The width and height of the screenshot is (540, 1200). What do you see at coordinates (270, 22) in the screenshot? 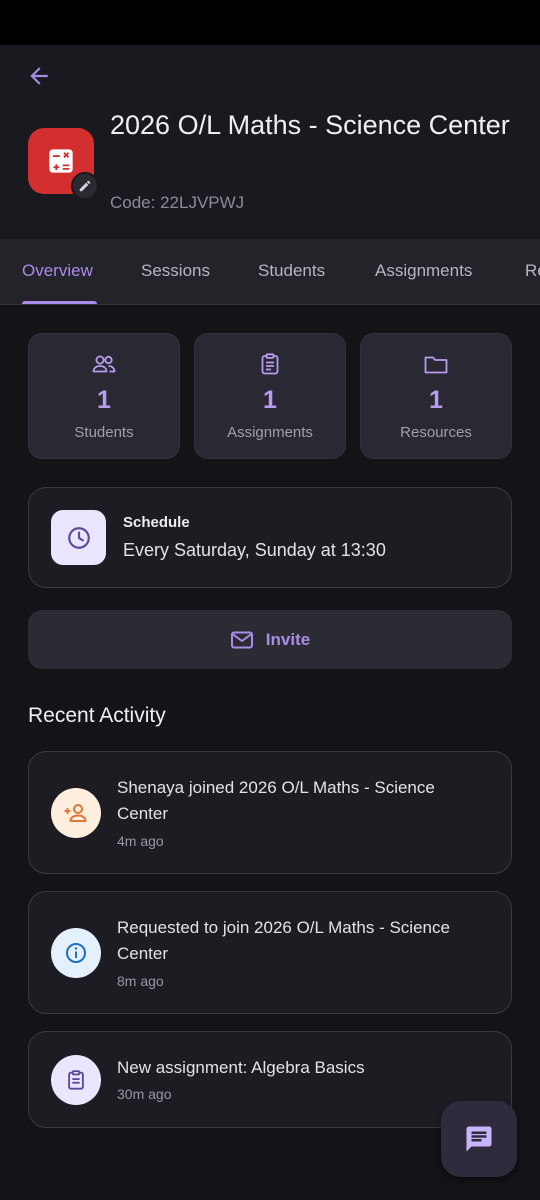
I see `status-bar` at bounding box center [270, 22].